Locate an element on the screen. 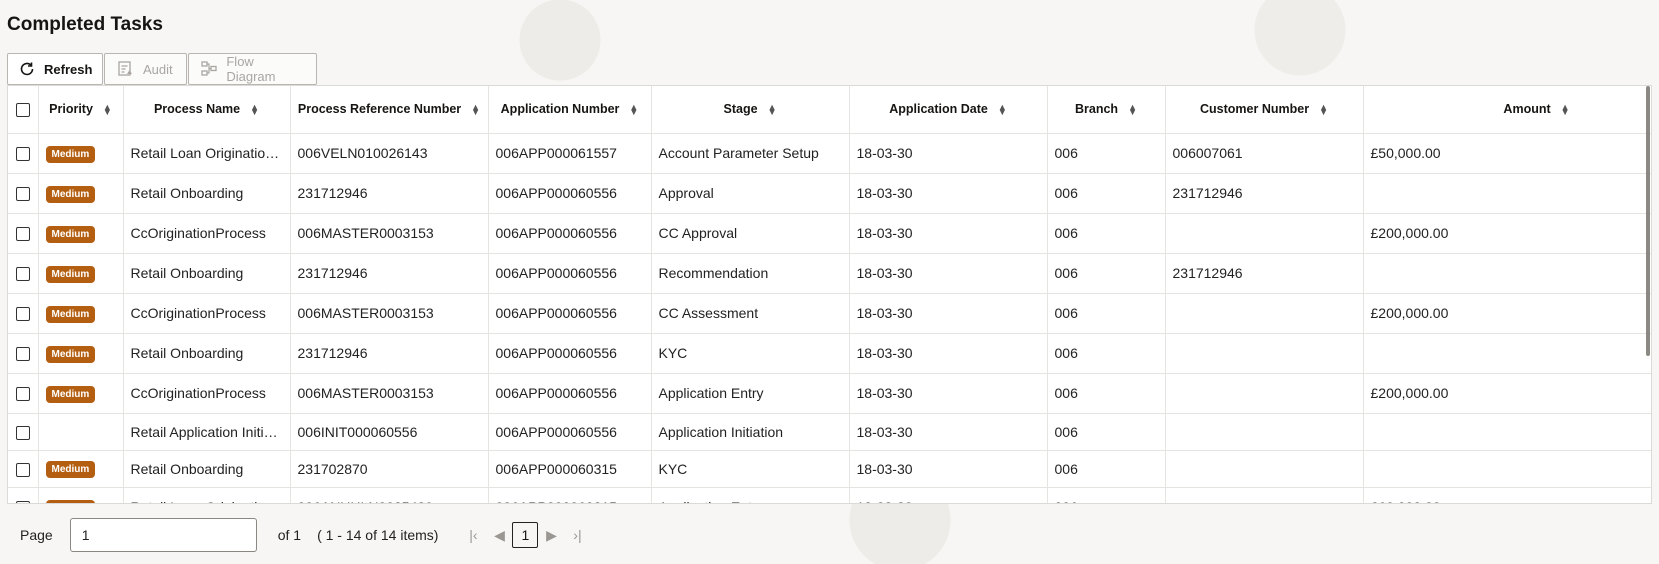 This screenshot has width=1659, height=564. refresh-button: Refresh is located at coordinates (55, 69).